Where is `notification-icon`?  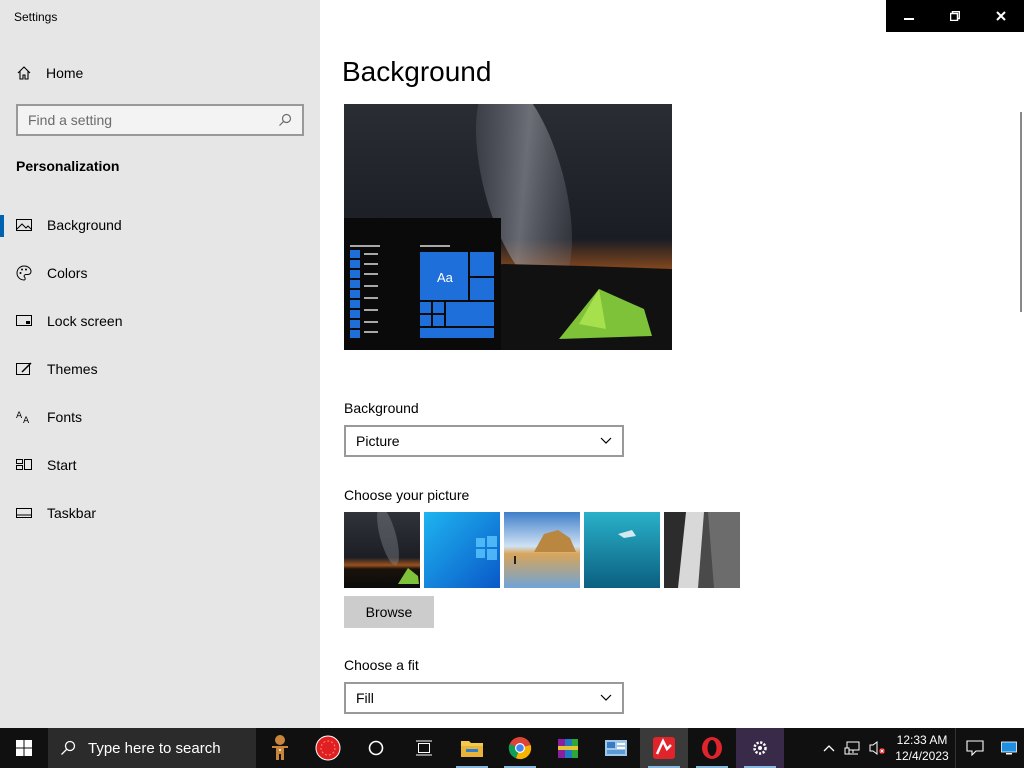 notification-icon is located at coordinates (975, 748).